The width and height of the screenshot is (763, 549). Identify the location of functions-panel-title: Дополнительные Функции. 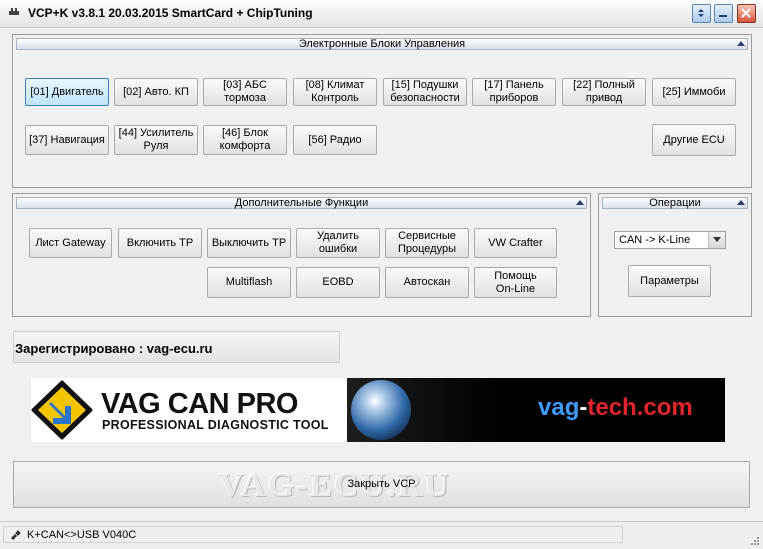
(301, 203).